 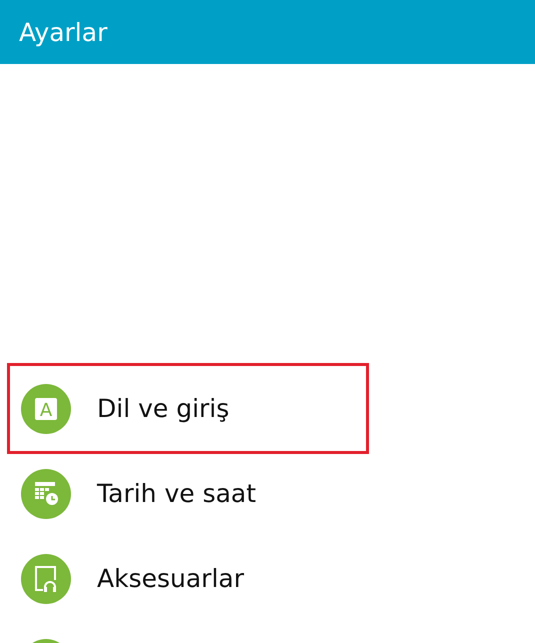 What do you see at coordinates (46, 493) in the screenshot?
I see `calendar-clock-icon` at bounding box center [46, 493].